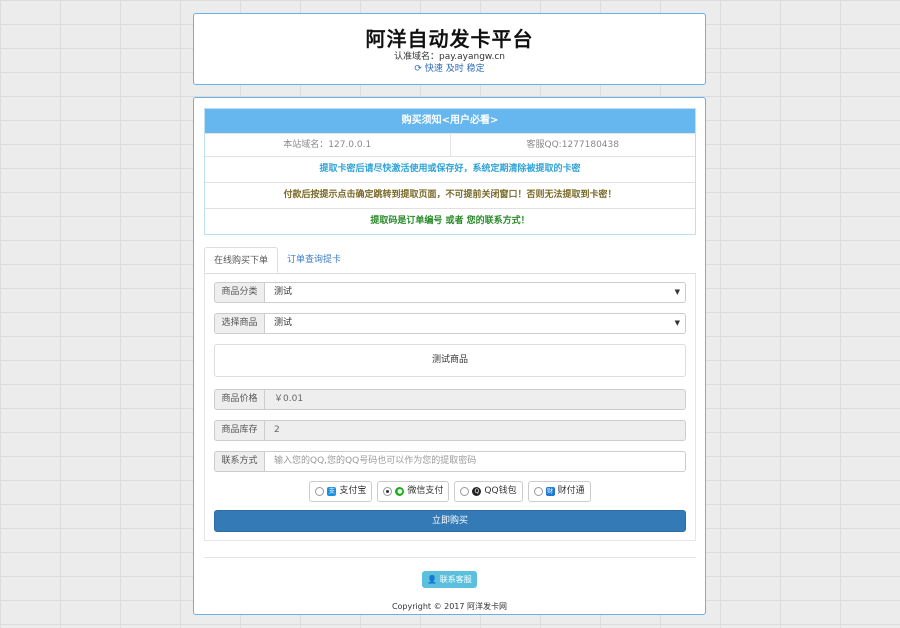  I want to click on price-field: 商品价格 ￥0.01, so click(450, 399).